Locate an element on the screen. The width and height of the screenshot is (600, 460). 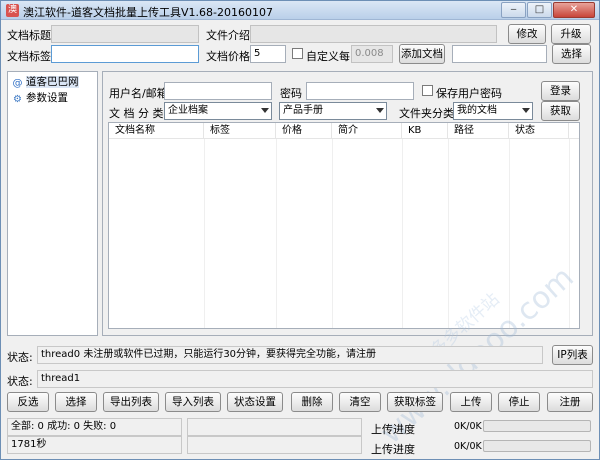
sidebar-item-label: 道客巴巴网 is located at coordinates (52, 82).